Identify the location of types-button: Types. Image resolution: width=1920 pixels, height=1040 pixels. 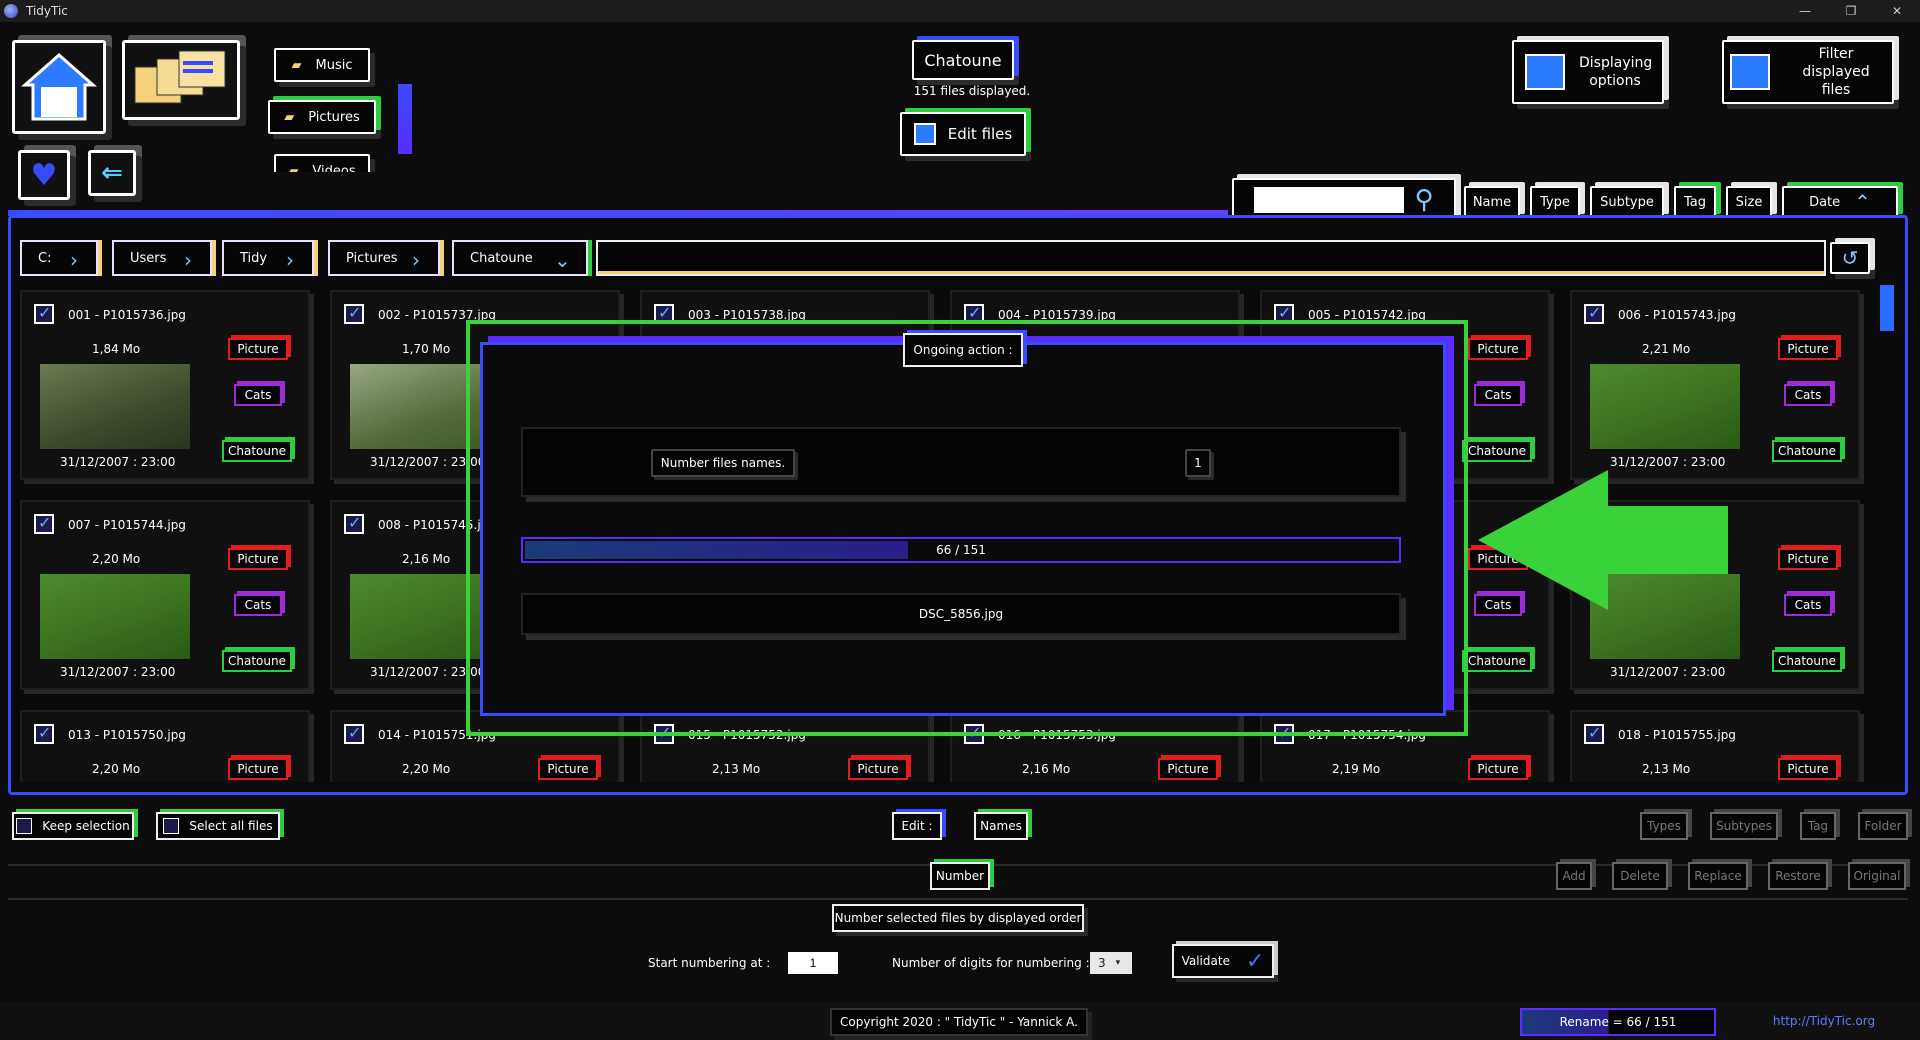
(1664, 826).